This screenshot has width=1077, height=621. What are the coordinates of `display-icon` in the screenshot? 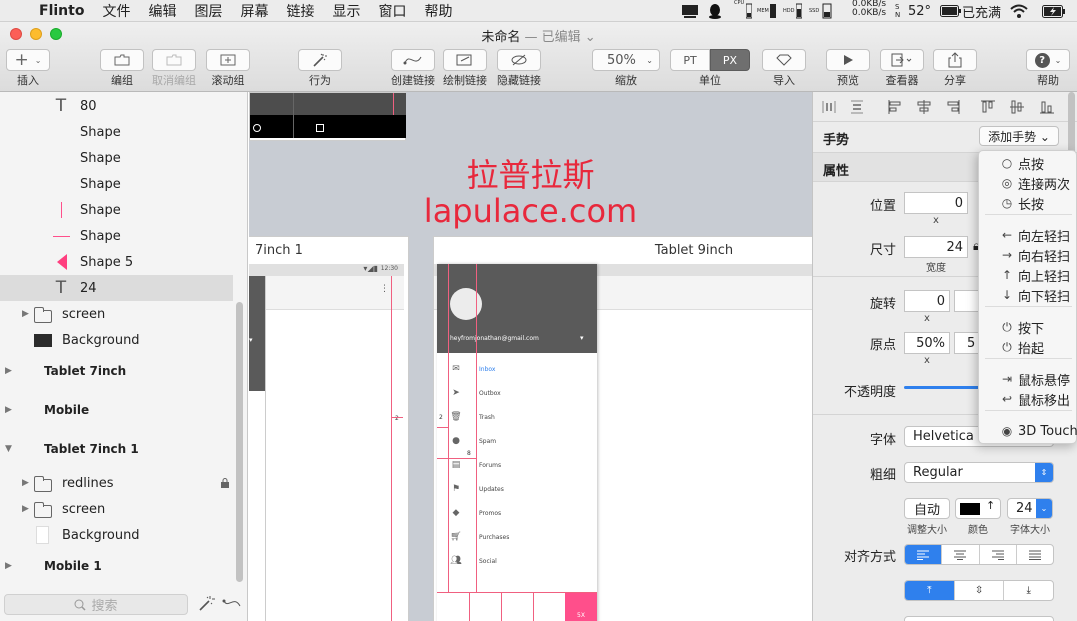 It's located at (690, 11).